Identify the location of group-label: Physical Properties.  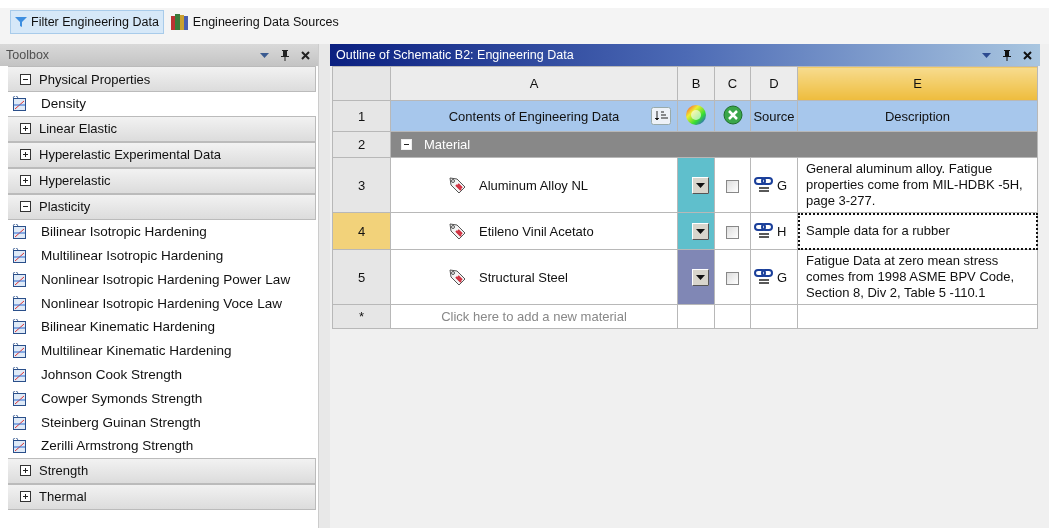
(95, 79).